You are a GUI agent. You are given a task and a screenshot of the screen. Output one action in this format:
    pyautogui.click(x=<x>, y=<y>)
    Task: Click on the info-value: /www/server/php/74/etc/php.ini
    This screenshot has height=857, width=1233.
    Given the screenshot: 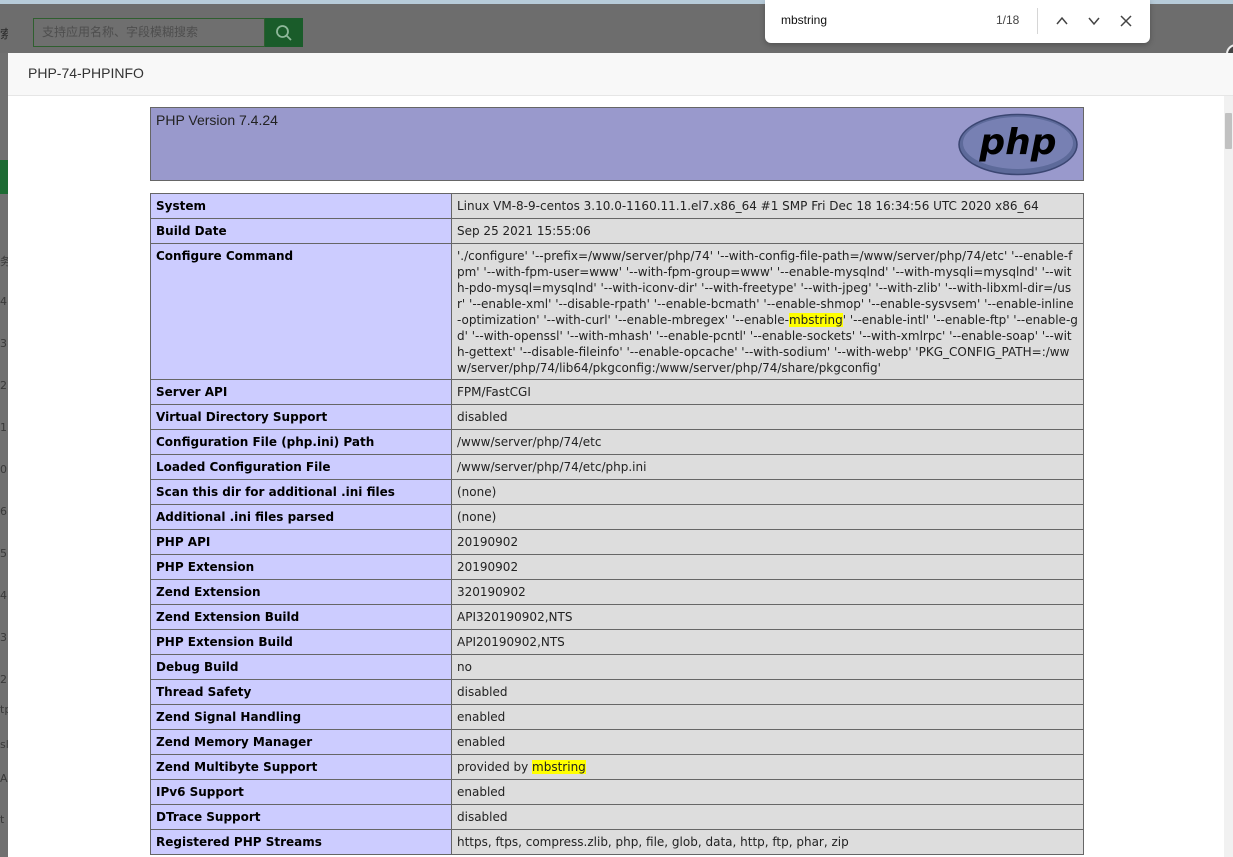 What is the action you would take?
    pyautogui.click(x=767, y=467)
    